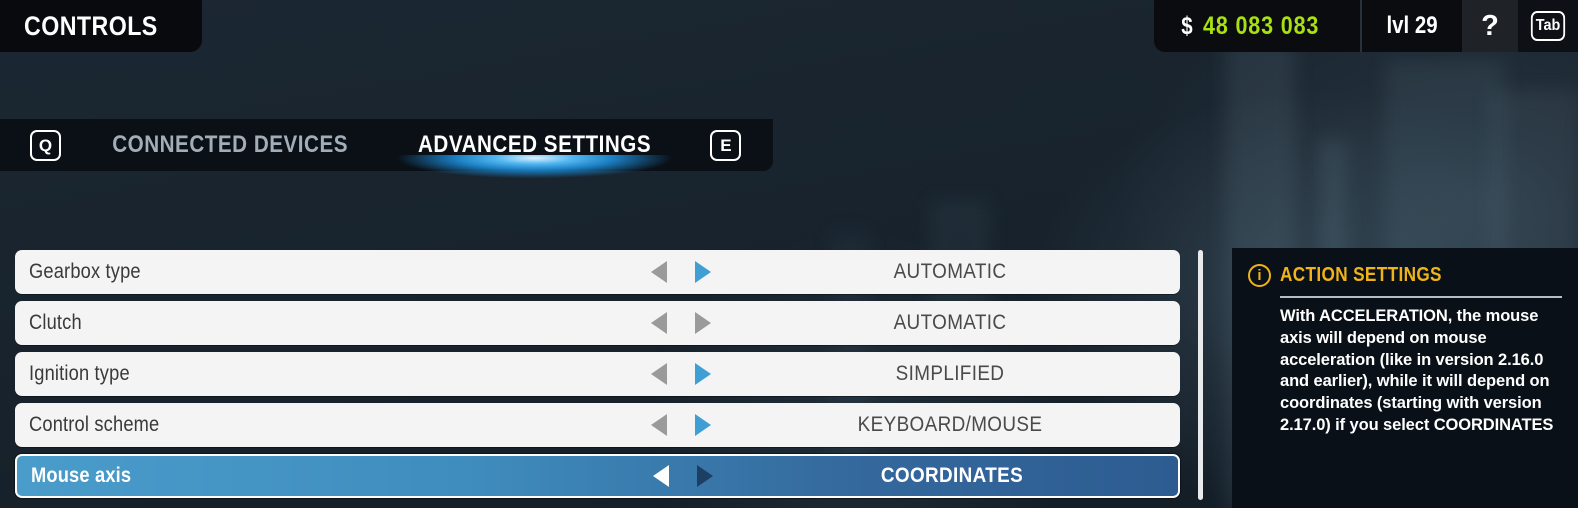 Image resolution: width=1578 pixels, height=508 pixels. I want to click on prev-tab-key: Q, so click(45, 145).